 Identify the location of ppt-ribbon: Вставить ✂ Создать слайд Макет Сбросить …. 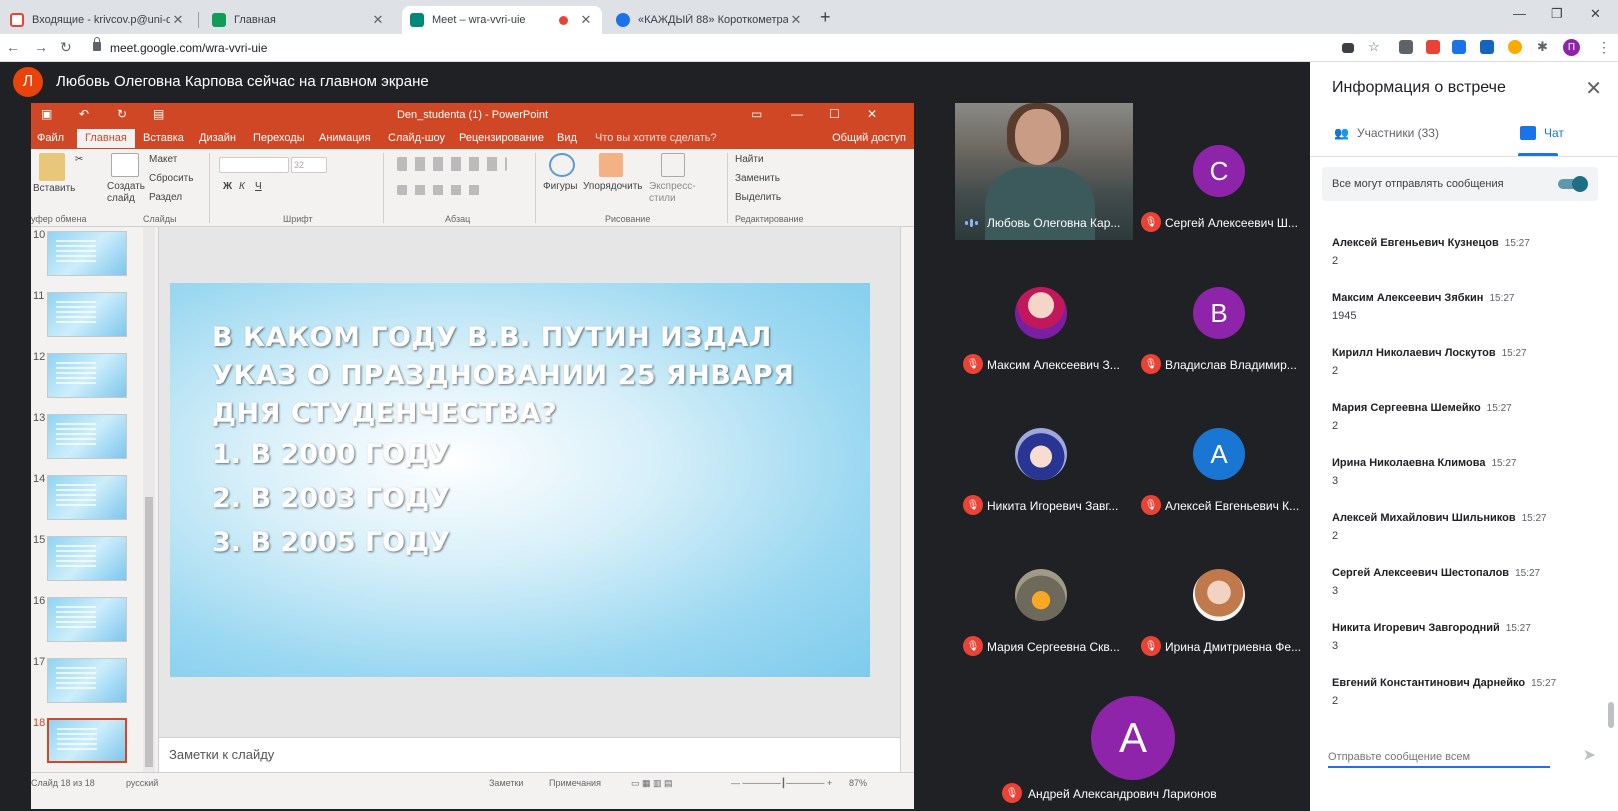
(472, 188).